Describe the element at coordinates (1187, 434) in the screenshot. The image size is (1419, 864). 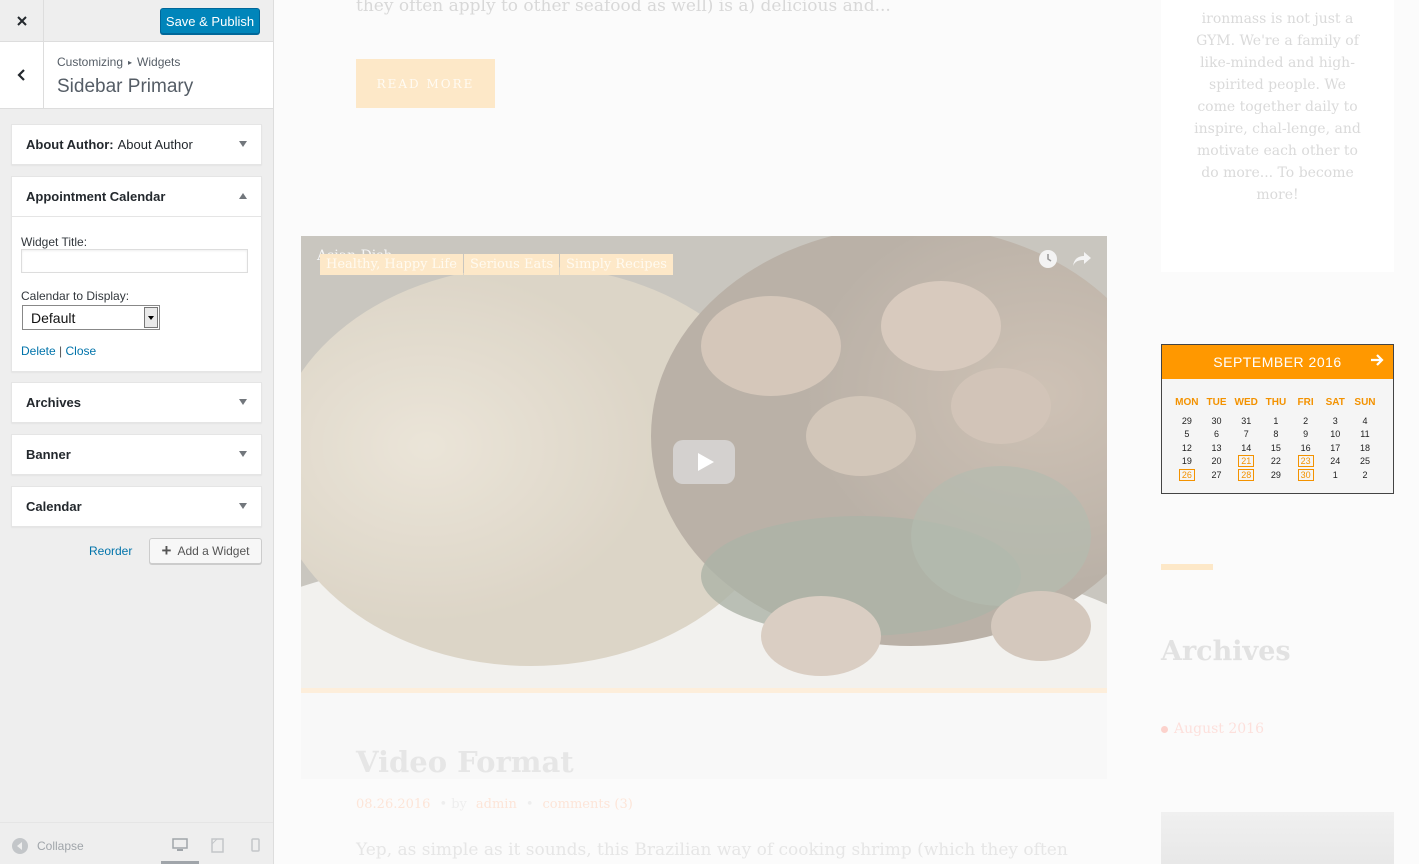
I see `calendar-day: 5` at that location.